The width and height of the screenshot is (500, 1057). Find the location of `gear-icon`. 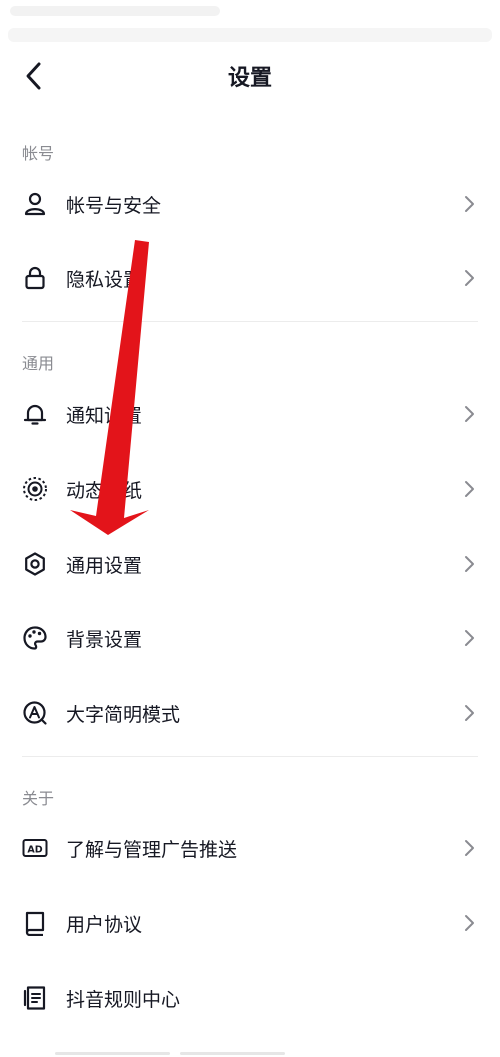

gear-icon is located at coordinates (35, 564).